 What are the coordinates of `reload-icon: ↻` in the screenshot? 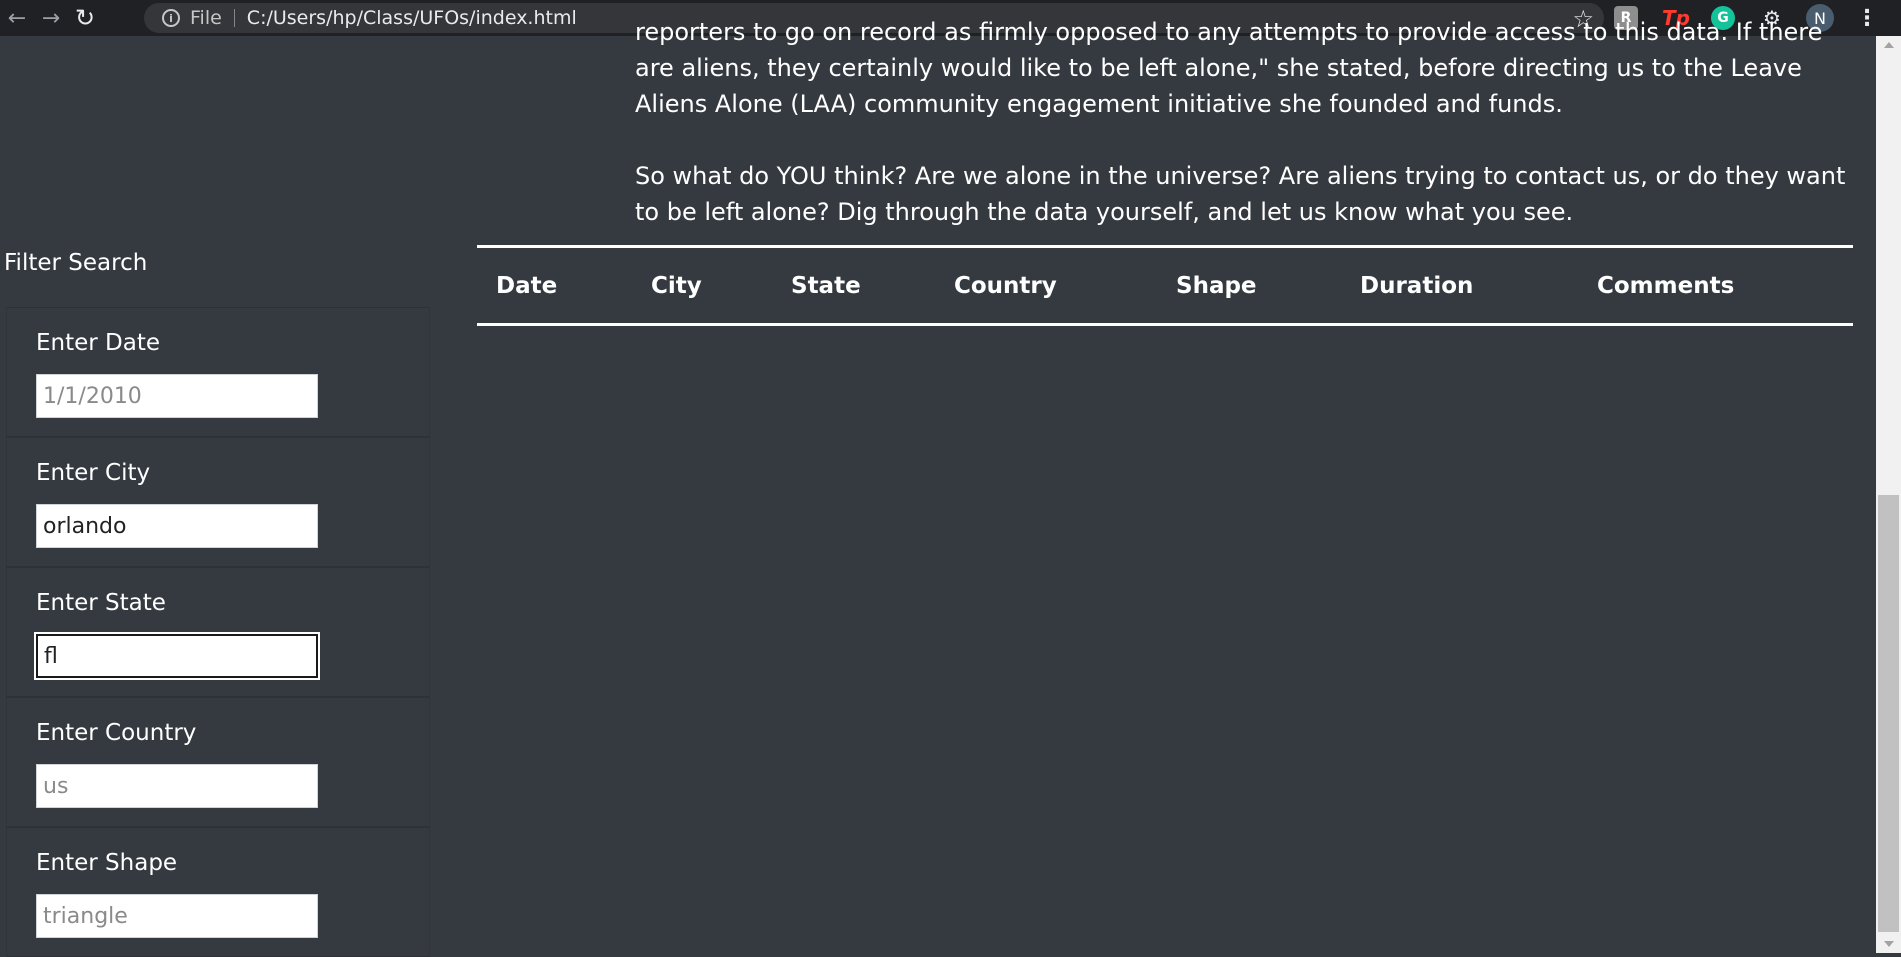 It's located at (85, 18).